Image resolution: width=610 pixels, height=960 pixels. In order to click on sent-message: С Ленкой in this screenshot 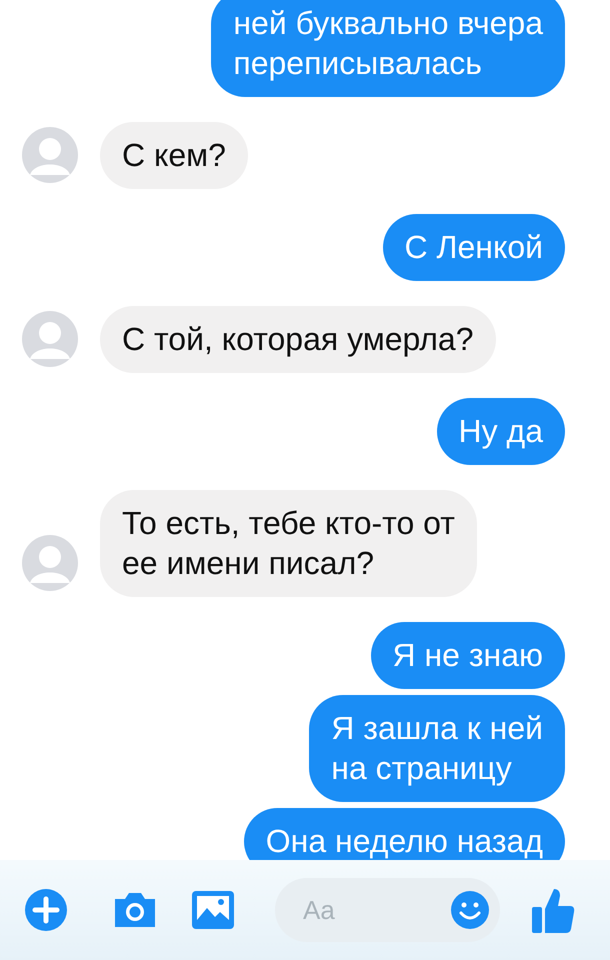, I will do `click(473, 247)`.